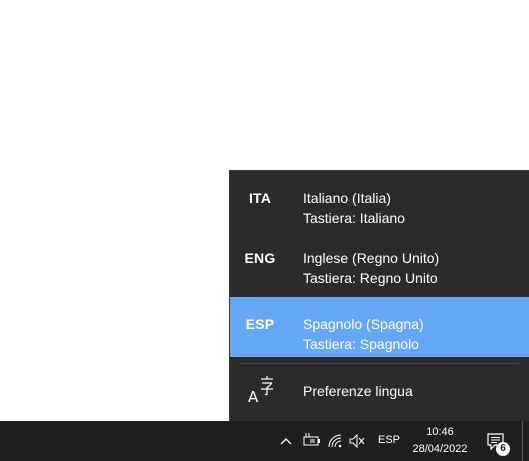  I want to click on language-code: ESP, so click(260, 324).